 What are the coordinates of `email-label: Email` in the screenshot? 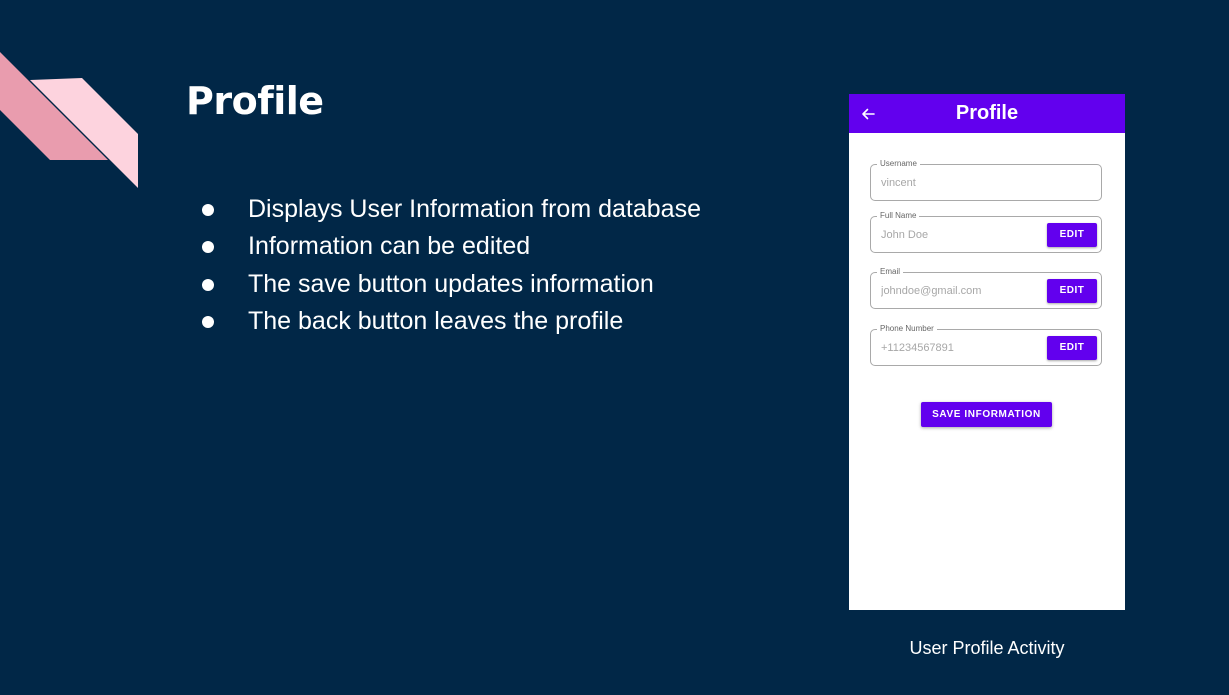 It's located at (890, 272).